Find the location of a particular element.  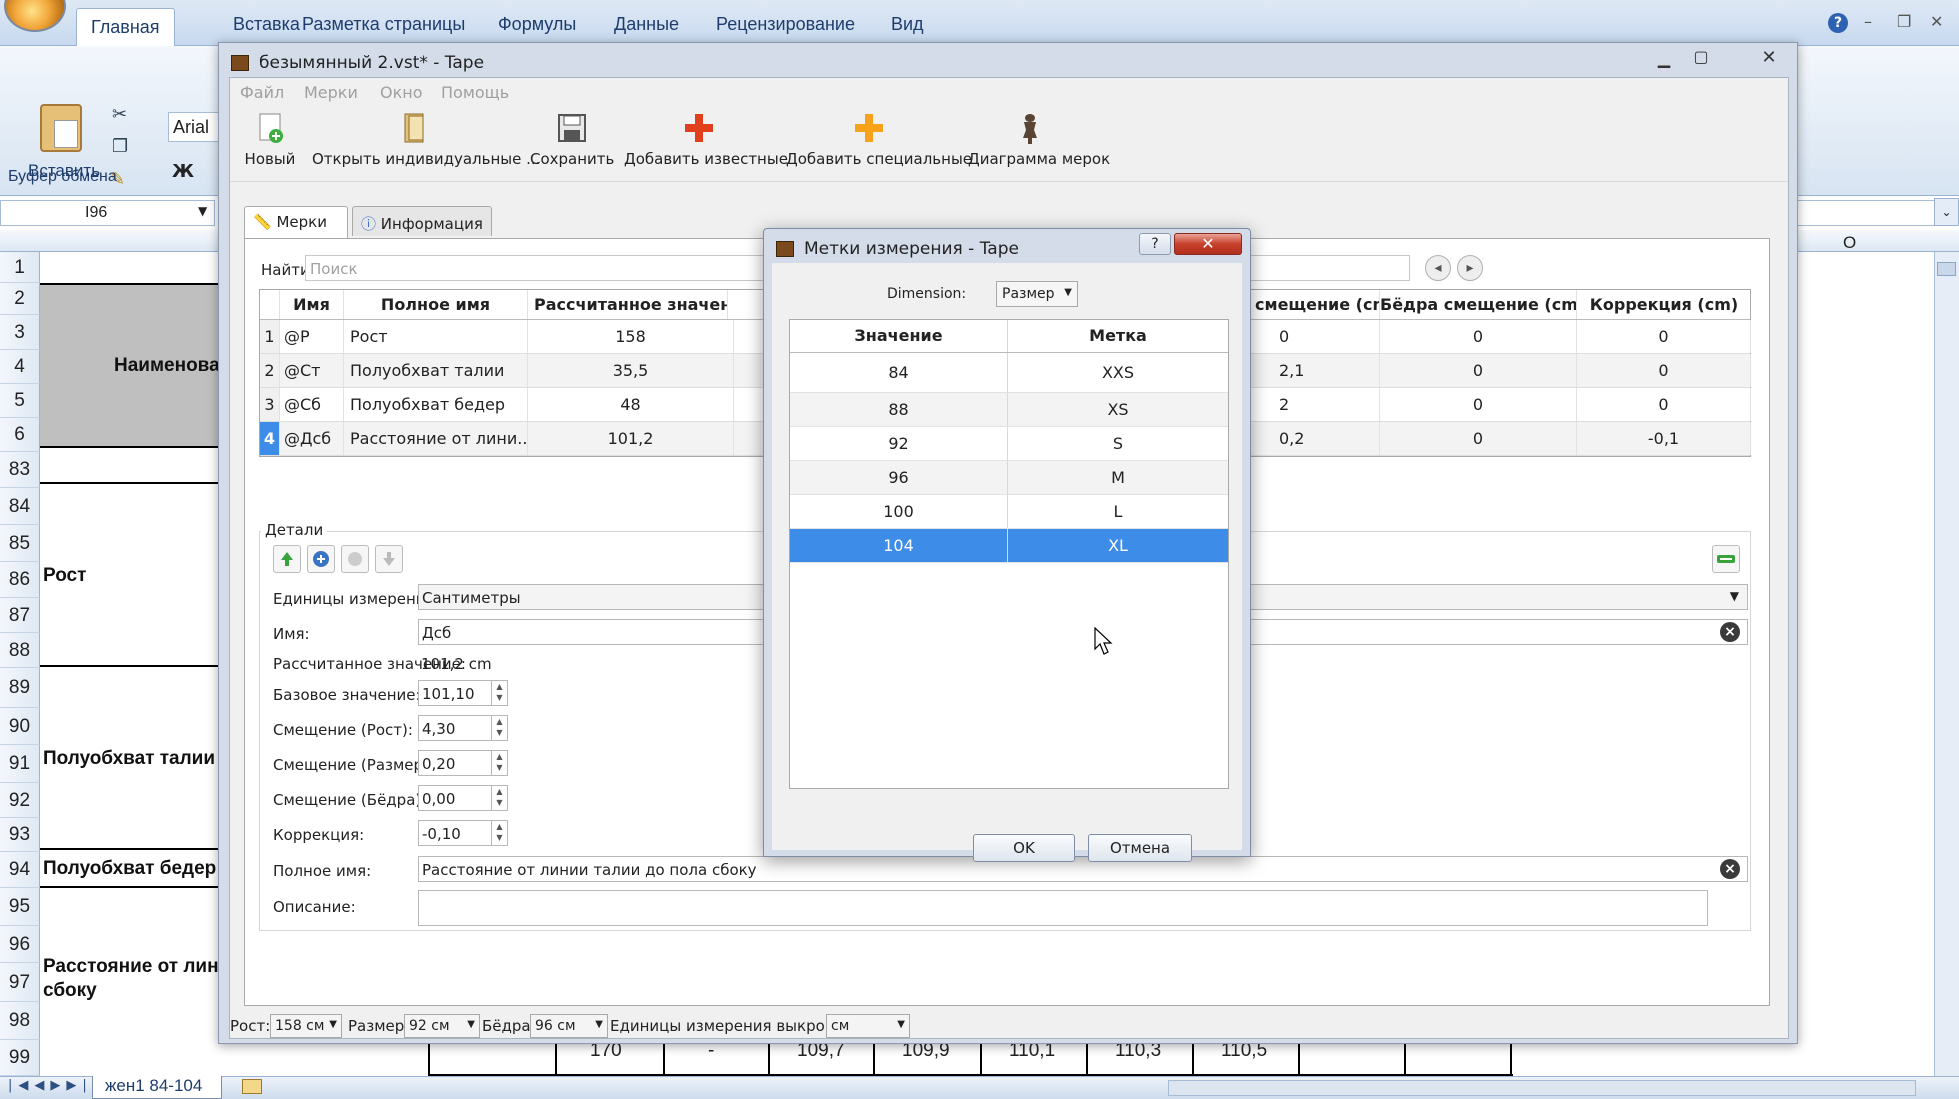

cell-taliya: Полуобхват талии is located at coordinates (129, 759).